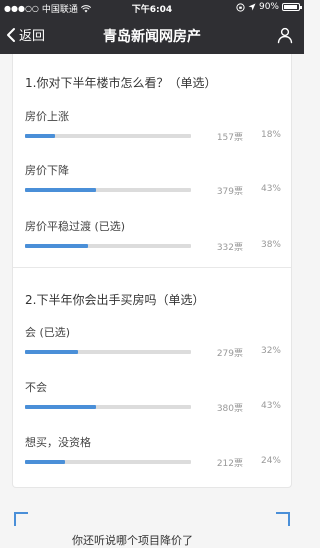 This screenshot has height=548, width=320. What do you see at coordinates (229, 354) in the screenshot?
I see `vote-count: 279票` at bounding box center [229, 354].